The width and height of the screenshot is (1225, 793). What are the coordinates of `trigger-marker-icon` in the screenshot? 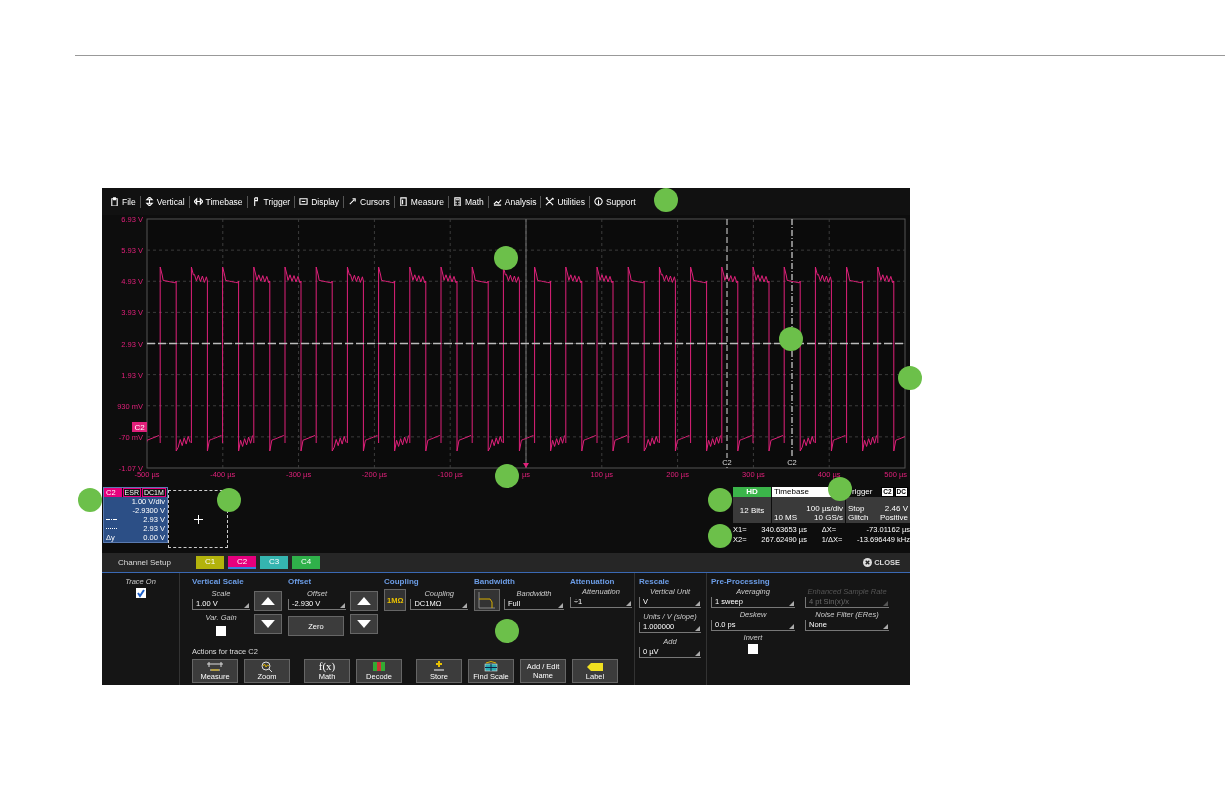 It's located at (526, 465).